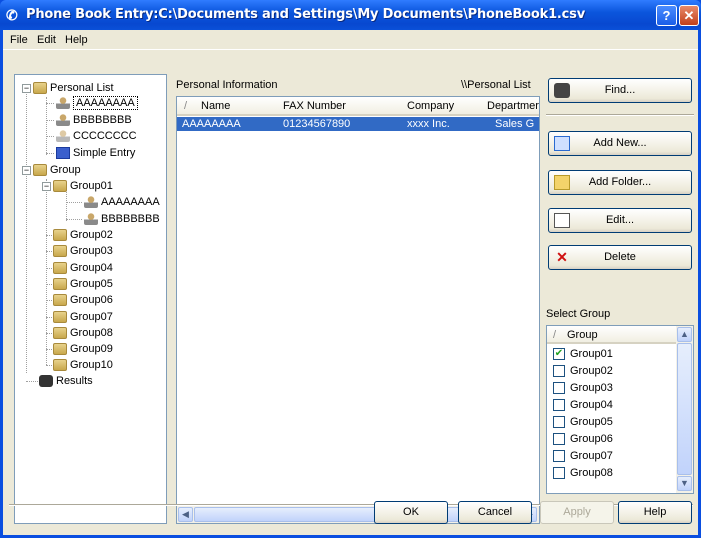 The width and height of the screenshot is (701, 538). What do you see at coordinates (83, 268) in the screenshot?
I see `tree-group04: Group04` at bounding box center [83, 268].